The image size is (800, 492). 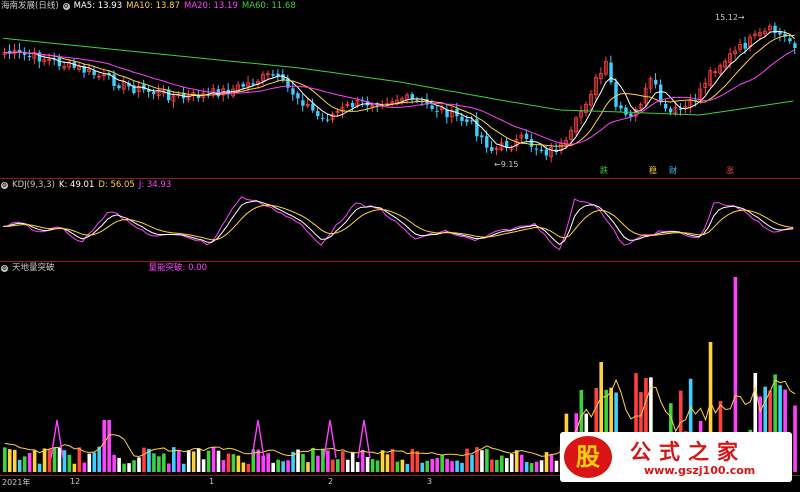 I want to click on kdj-j-line, so click(x=398, y=223).